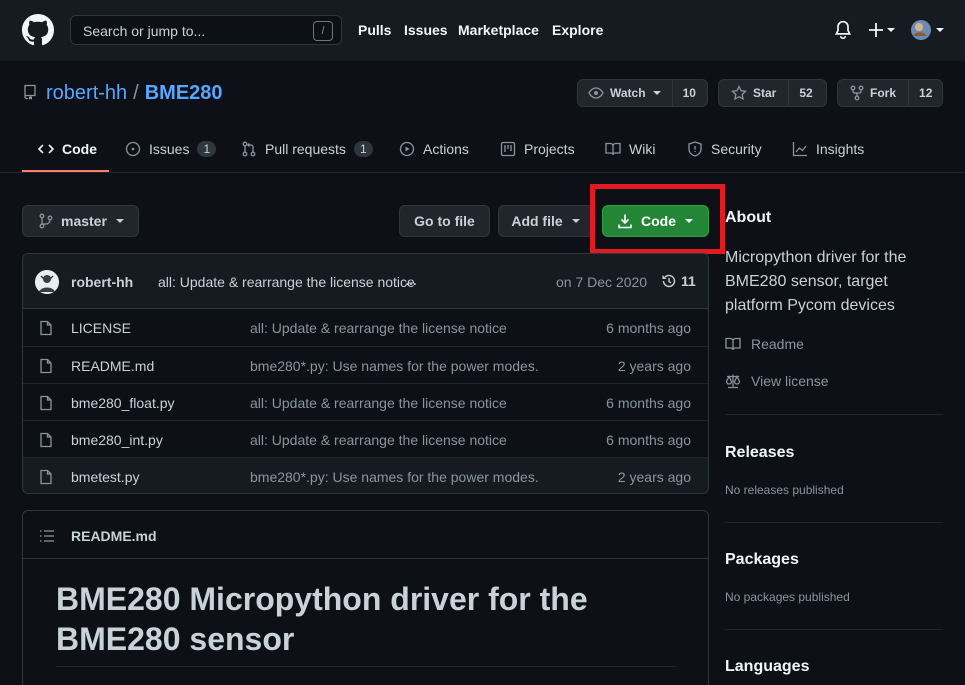 Image resolution: width=965 pixels, height=685 pixels. What do you see at coordinates (767, 666) in the screenshot?
I see `languages-heading: Languages` at bounding box center [767, 666].